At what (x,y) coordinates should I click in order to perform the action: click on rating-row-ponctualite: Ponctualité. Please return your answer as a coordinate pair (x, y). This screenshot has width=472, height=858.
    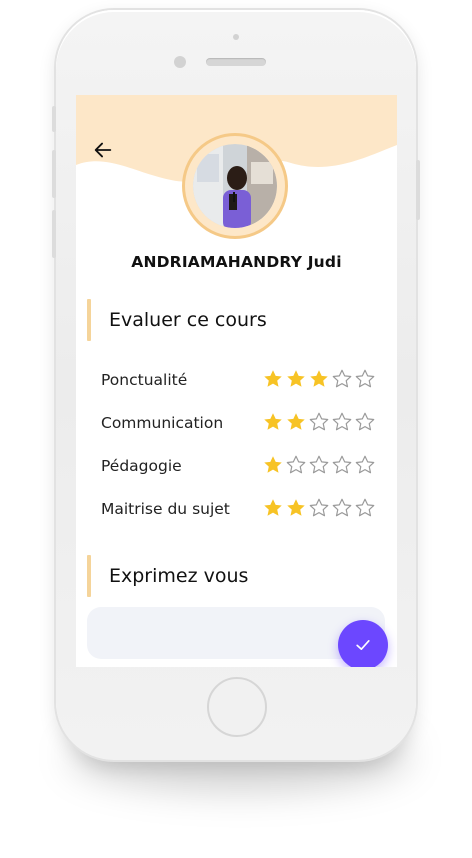
    Looking at the image, I should click on (238, 380).